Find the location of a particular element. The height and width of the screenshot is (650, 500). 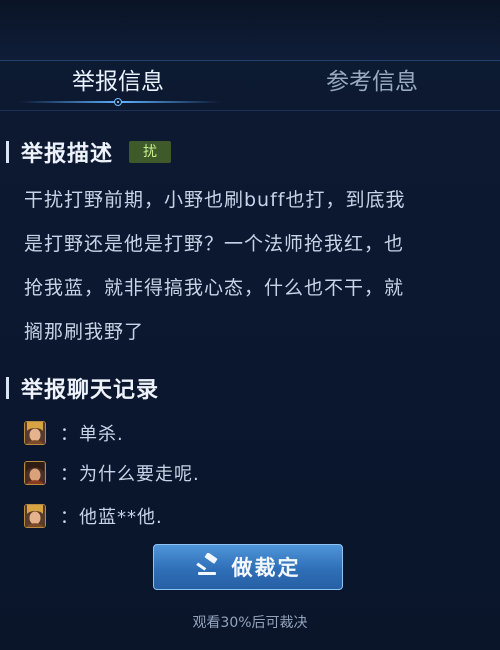

make-judgment-button: 做裁定 is located at coordinates (248, 567).